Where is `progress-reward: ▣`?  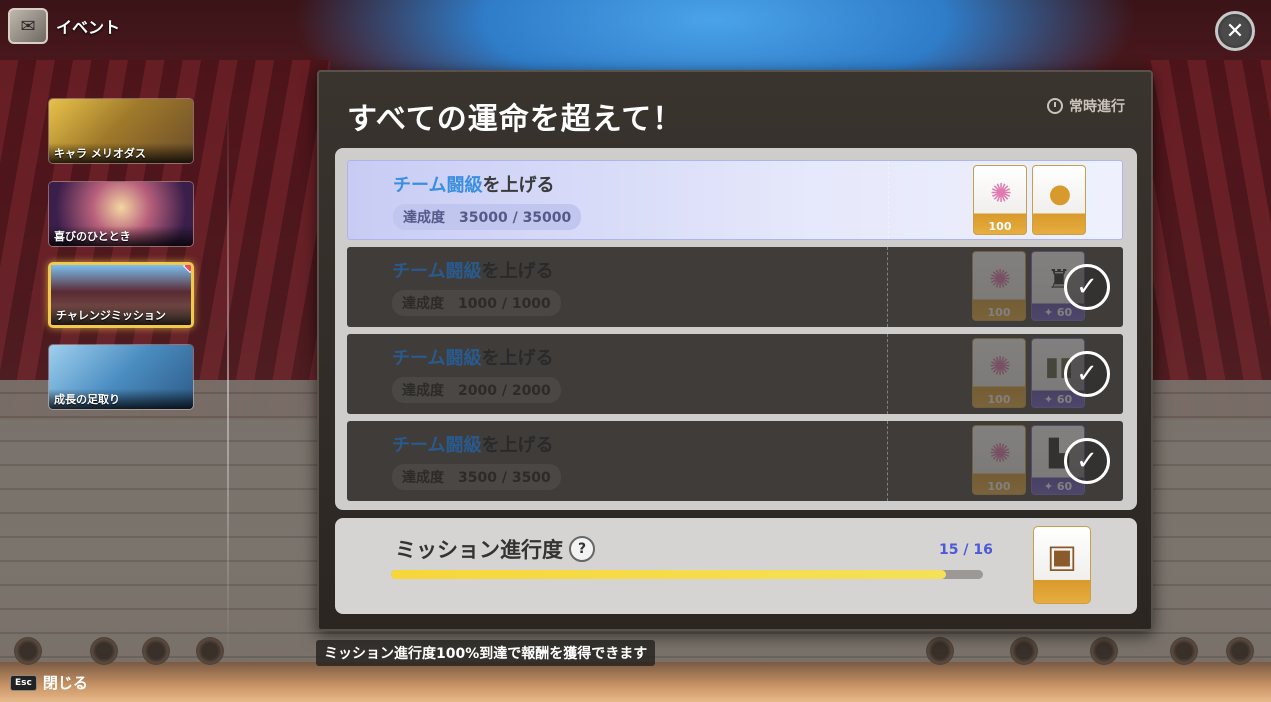
progress-reward: ▣ is located at coordinates (1062, 565).